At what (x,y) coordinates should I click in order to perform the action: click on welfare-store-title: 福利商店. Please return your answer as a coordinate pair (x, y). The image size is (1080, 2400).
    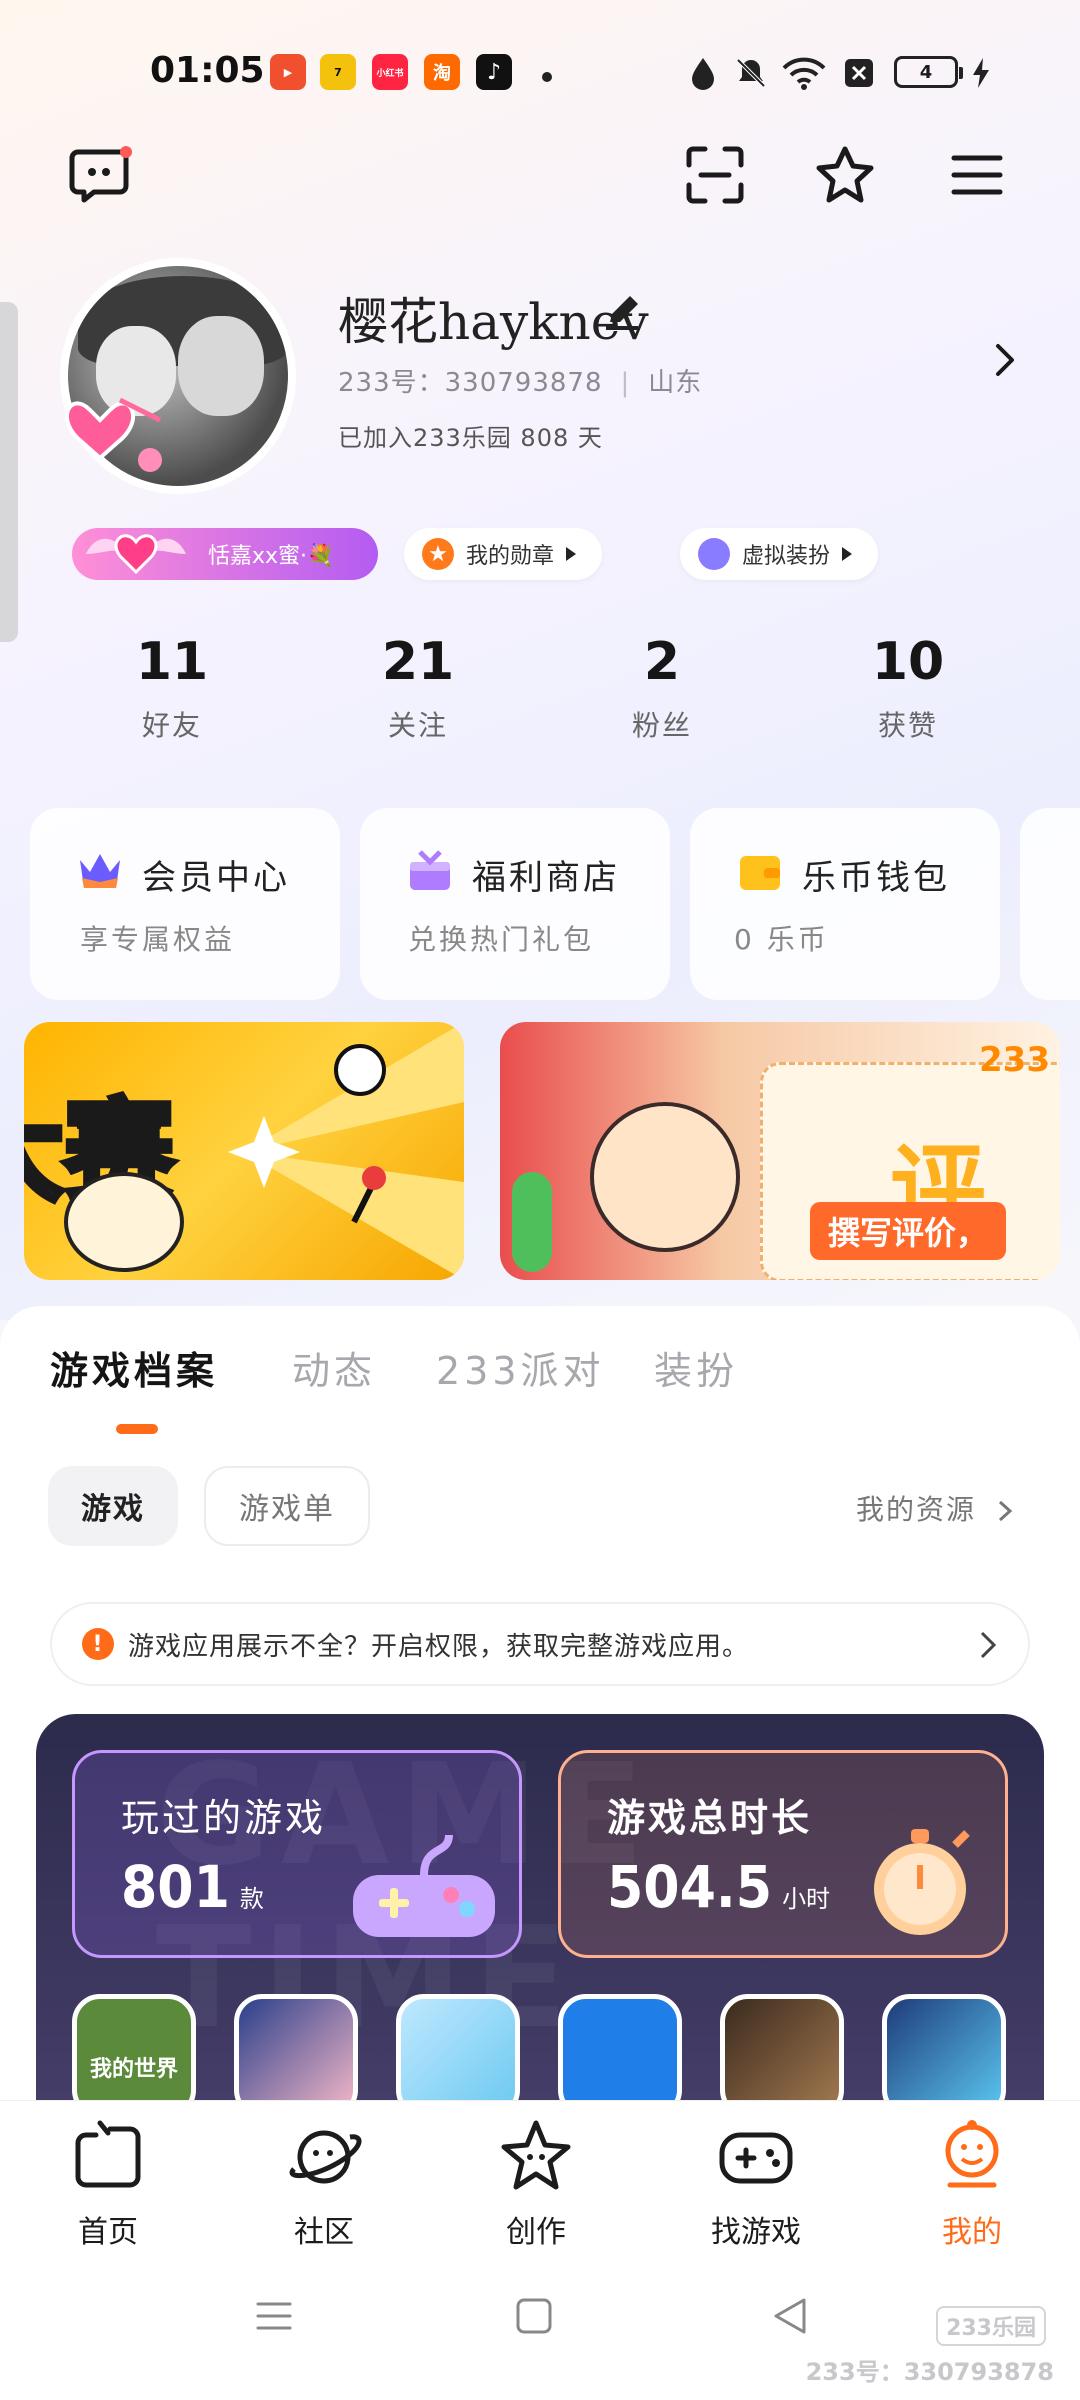
    Looking at the image, I should click on (546, 878).